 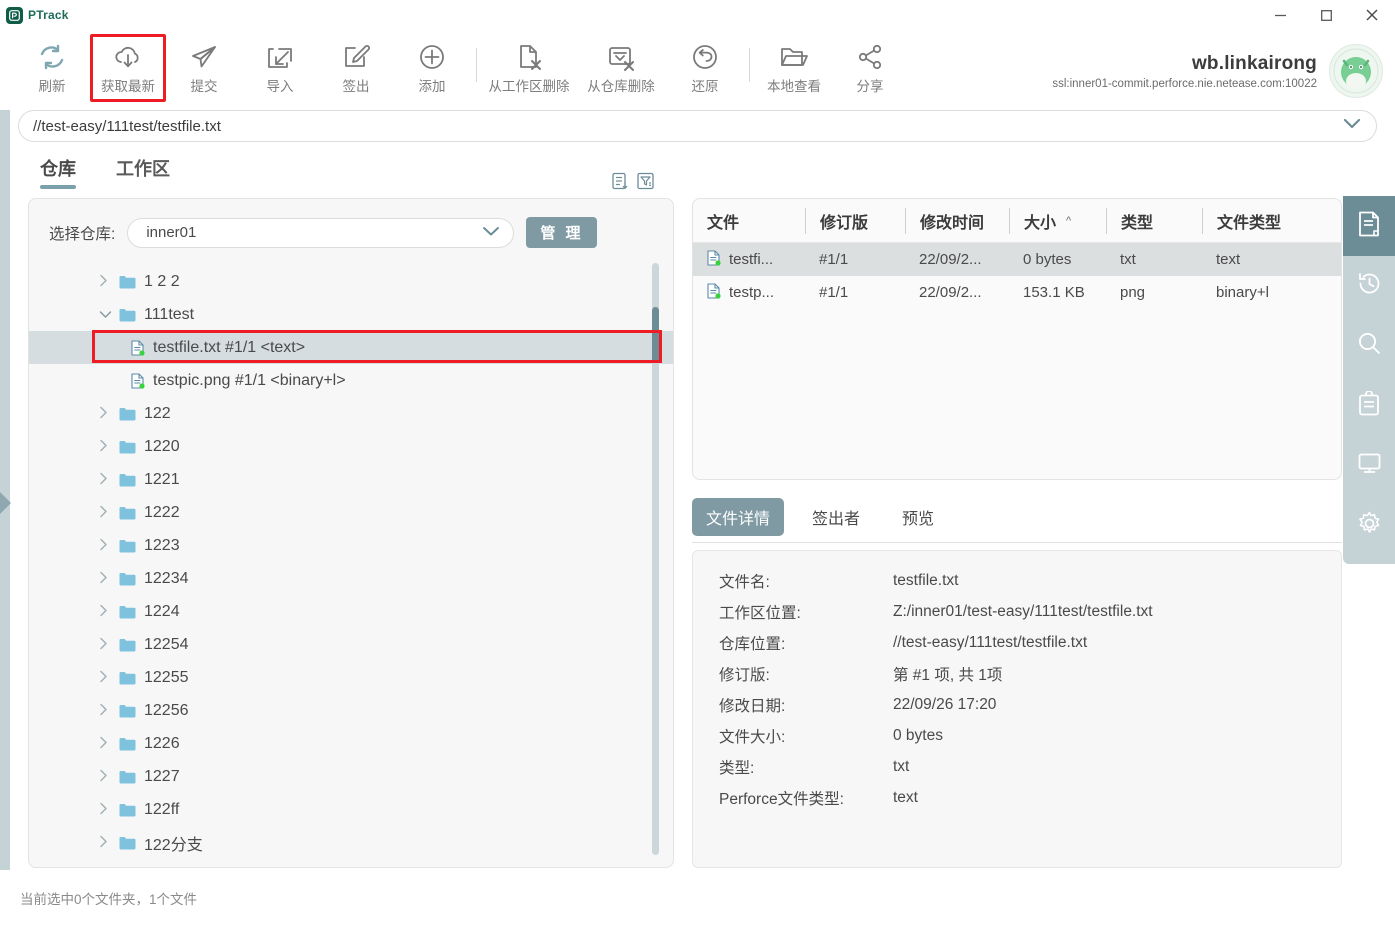 I want to click on rail-item-settings, so click(x=1369, y=526).